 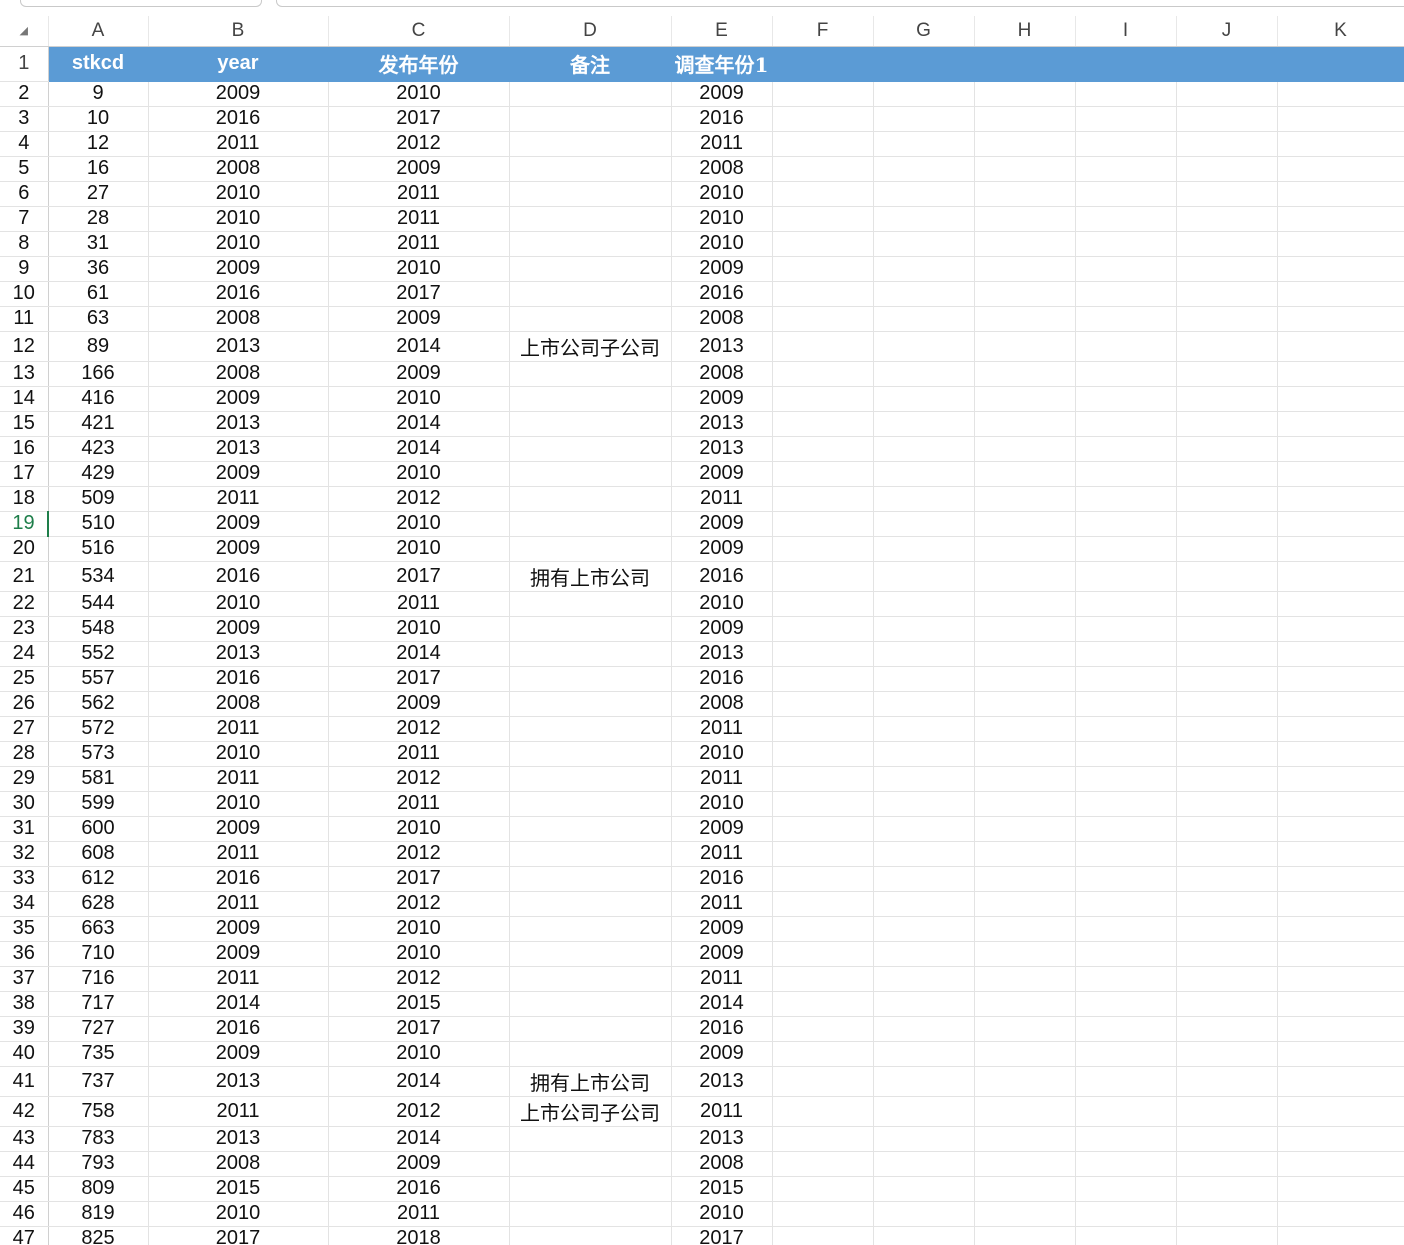 What do you see at coordinates (98, 1139) in the screenshot?
I see `cell-stkcd: 783` at bounding box center [98, 1139].